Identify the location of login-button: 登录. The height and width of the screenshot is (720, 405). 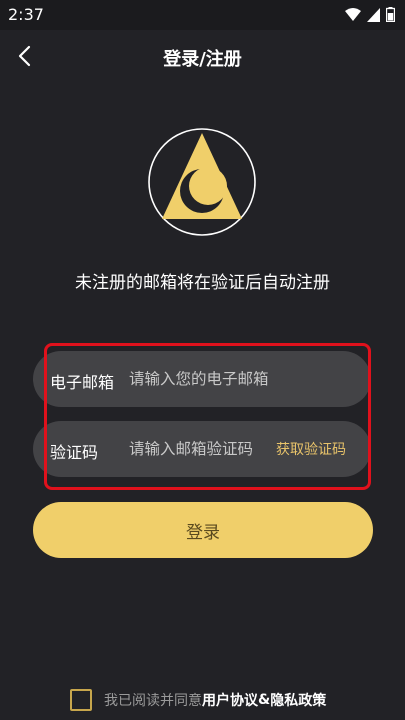
(203, 530).